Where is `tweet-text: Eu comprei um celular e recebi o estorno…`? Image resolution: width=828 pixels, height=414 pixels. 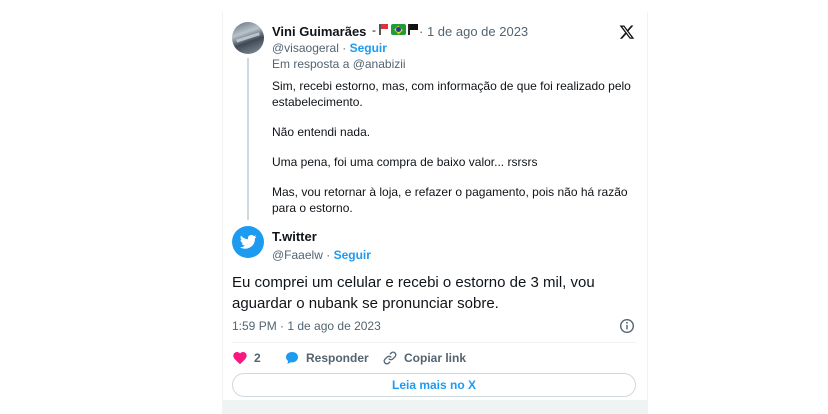 tweet-text: Eu comprei um celular e recebi o estorno… is located at coordinates (413, 293).